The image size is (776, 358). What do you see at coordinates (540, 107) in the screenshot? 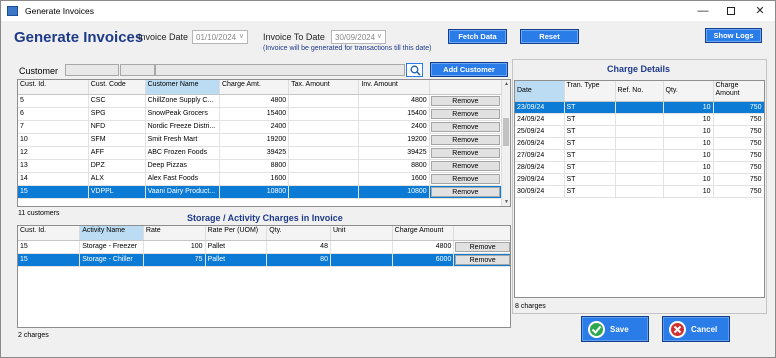
I see `date-cell: 23/09/24` at bounding box center [540, 107].